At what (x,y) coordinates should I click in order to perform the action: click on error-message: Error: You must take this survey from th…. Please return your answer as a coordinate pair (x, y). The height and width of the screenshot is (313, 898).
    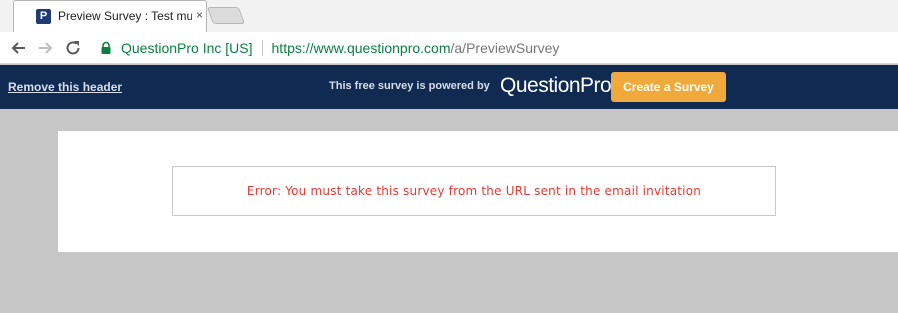
    Looking at the image, I should click on (474, 191).